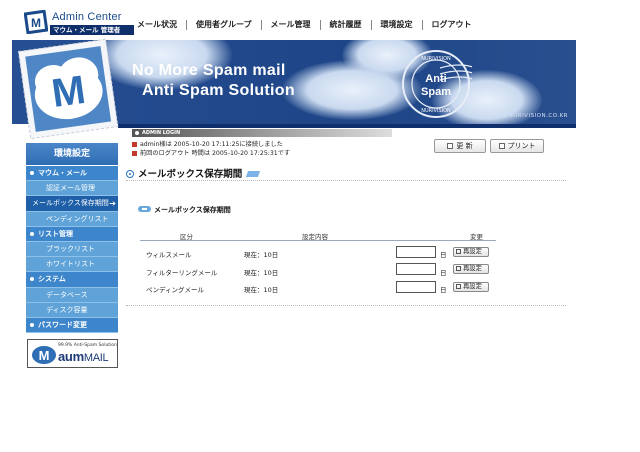  What do you see at coordinates (501, 146) in the screenshot?
I see `print-icon` at bounding box center [501, 146].